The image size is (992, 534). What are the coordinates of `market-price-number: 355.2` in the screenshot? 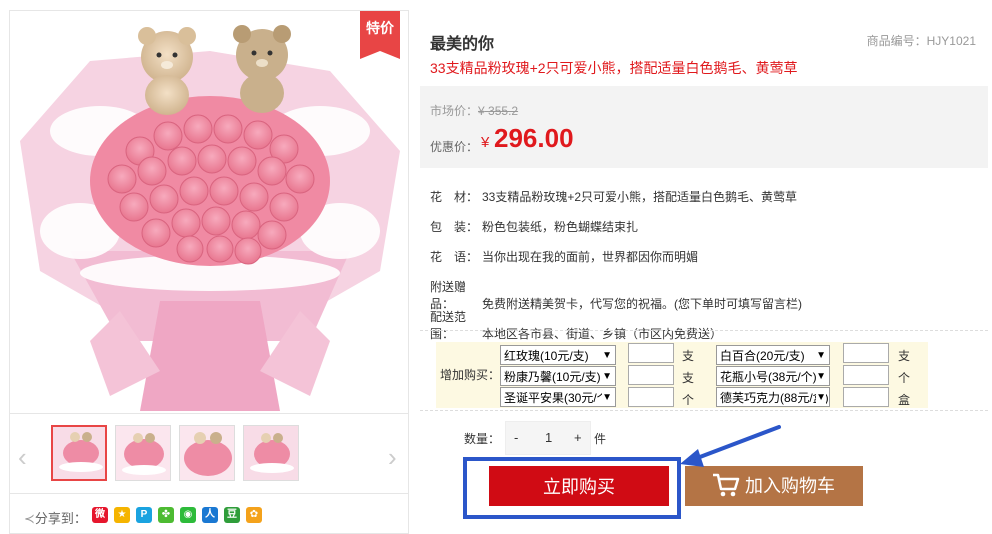 It's located at (503, 111).